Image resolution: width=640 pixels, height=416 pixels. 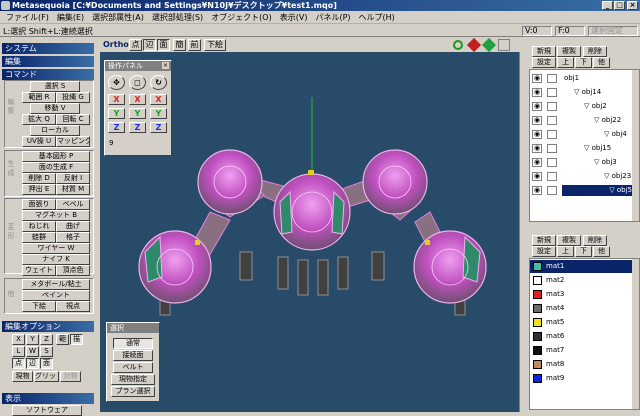 I want to click on material-delete-button: 削除, so click(x=595, y=240).